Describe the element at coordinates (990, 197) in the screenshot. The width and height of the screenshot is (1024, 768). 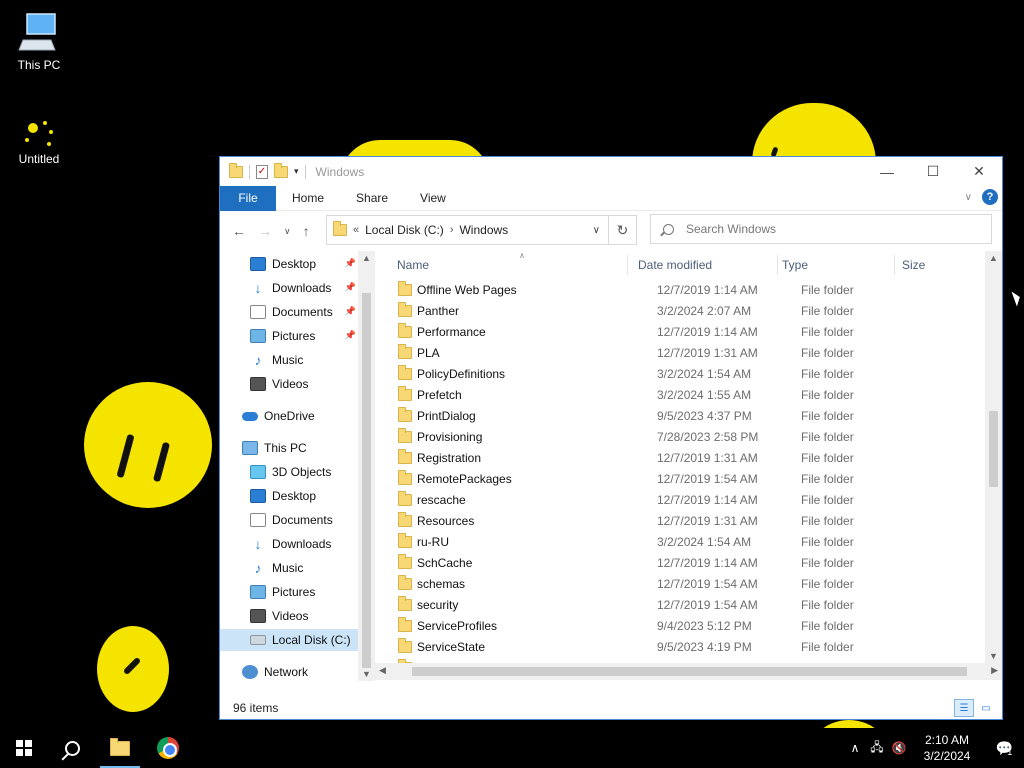
I see `help-icon: ?` at that location.